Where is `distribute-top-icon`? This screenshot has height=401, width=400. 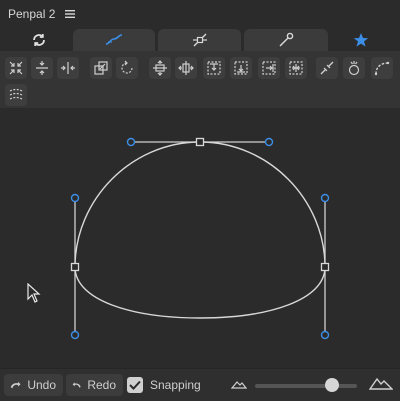
distribute-top-icon is located at coordinates (214, 68).